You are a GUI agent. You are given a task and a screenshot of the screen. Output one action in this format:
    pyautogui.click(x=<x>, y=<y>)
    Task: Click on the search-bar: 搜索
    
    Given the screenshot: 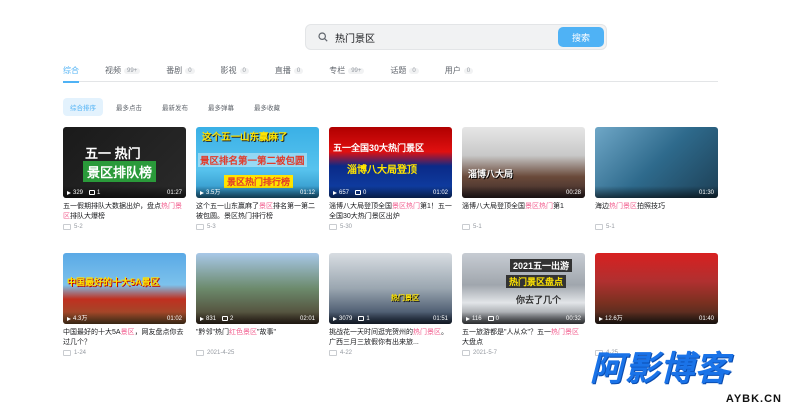 What is the action you would take?
    pyautogui.click(x=456, y=37)
    